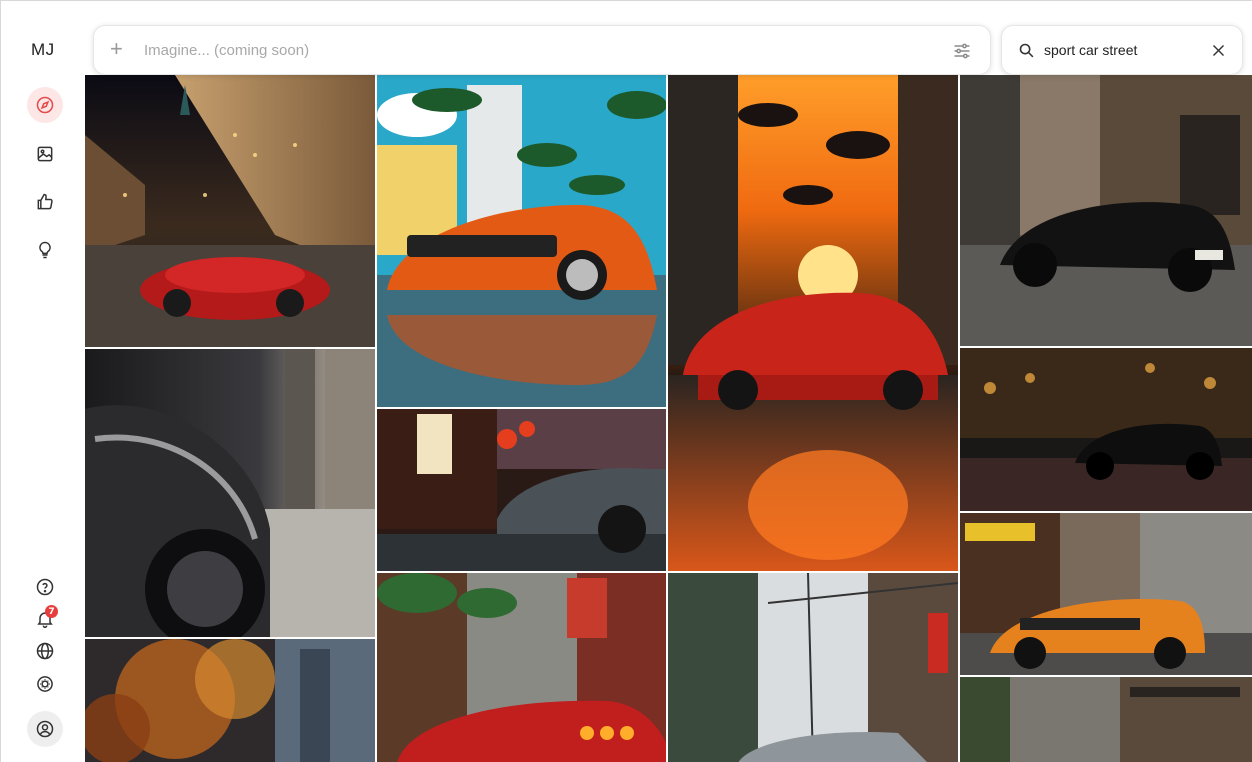 The image size is (1252, 762). Describe the element at coordinates (116, 49) in the screenshot. I see `plus-icon: +` at that location.